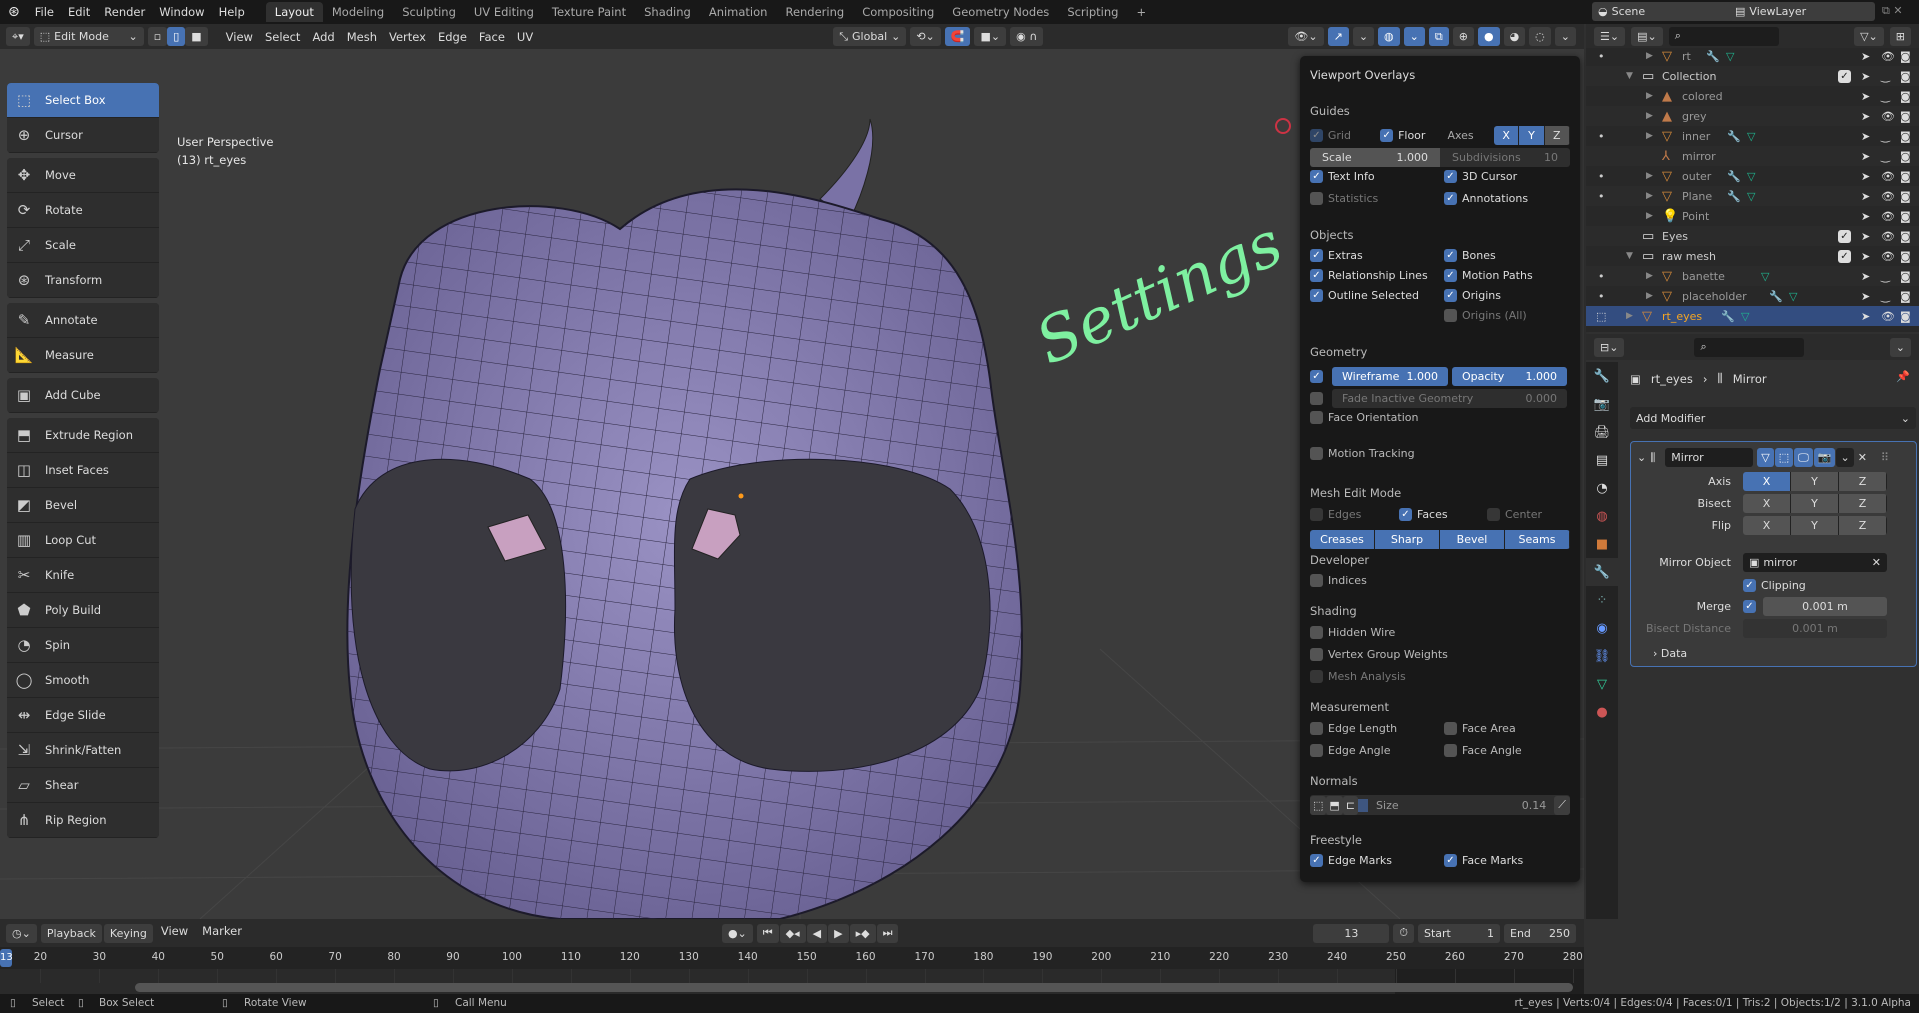 This screenshot has width=1919, height=1013. What do you see at coordinates (1306, 36) in the screenshot?
I see `visibility-dropdown: 👁⌄` at bounding box center [1306, 36].